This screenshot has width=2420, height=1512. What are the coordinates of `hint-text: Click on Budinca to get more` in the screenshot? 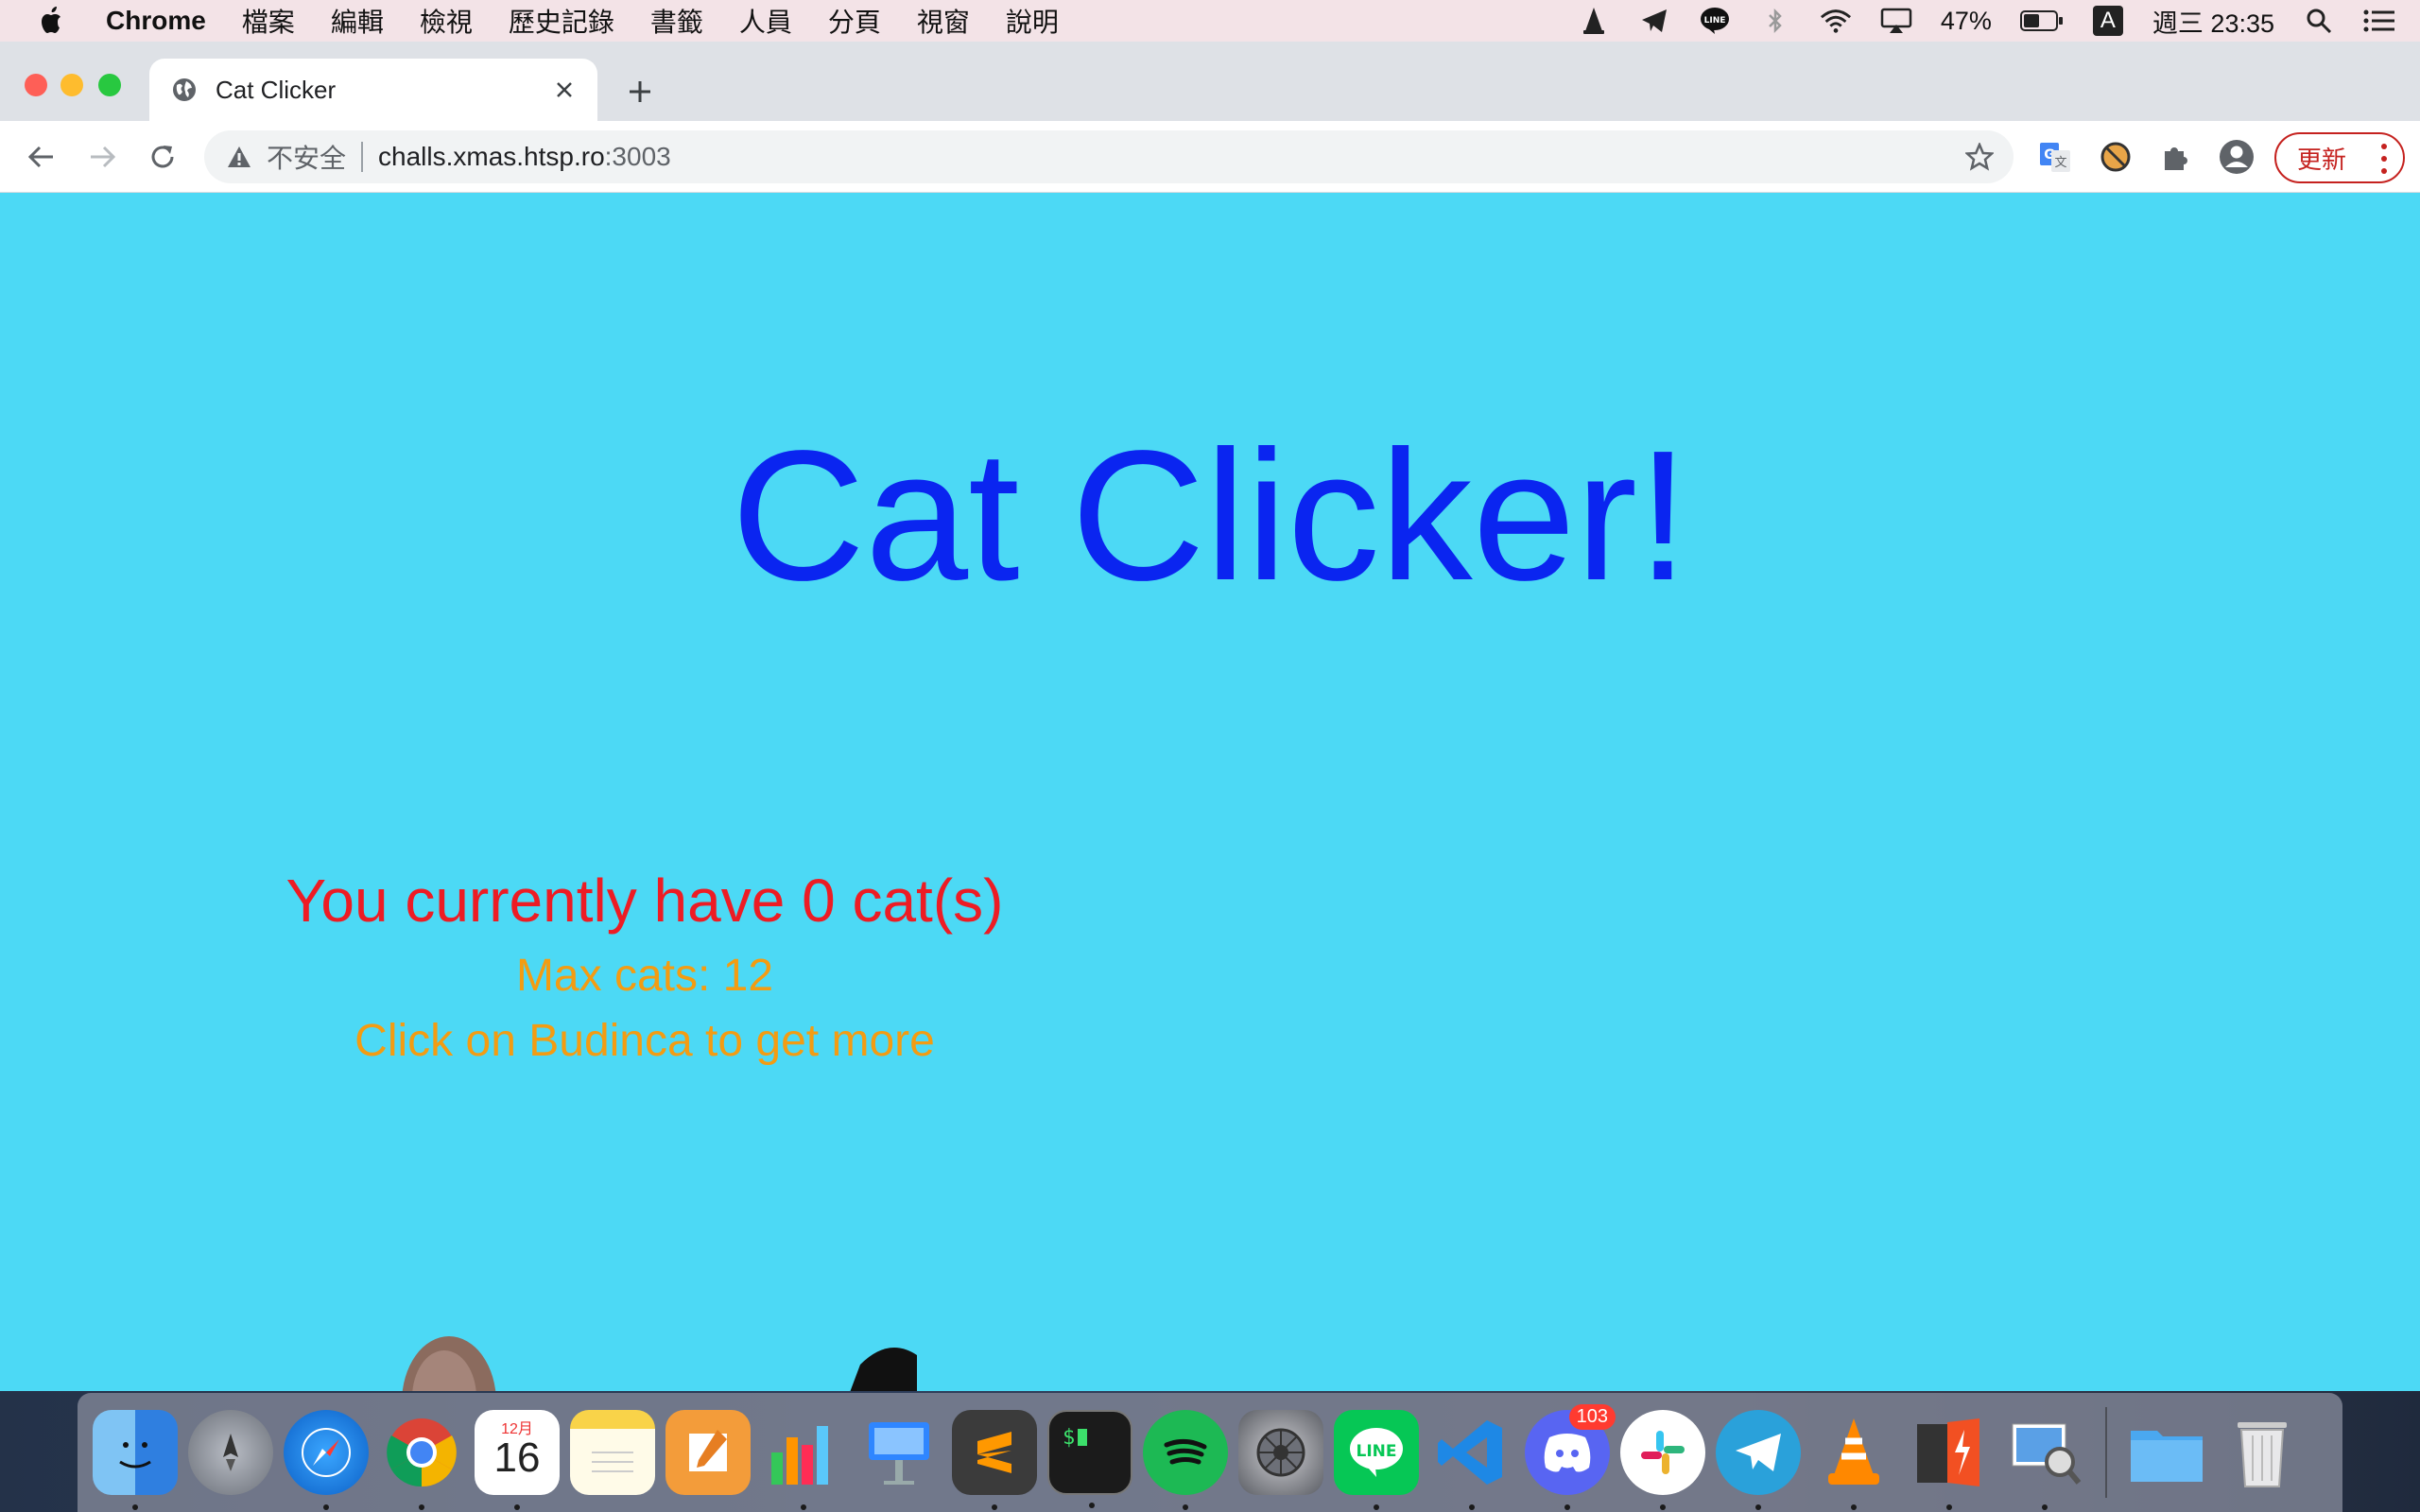 It's located at (644, 1040).